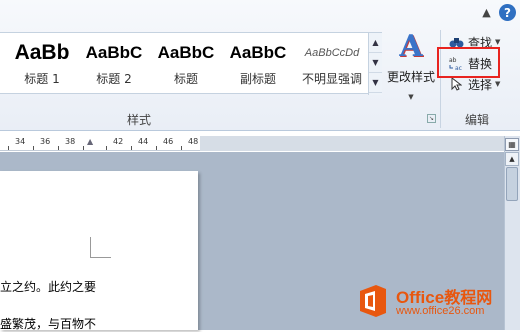  What do you see at coordinates (436, 303) in the screenshot?
I see `watermark: Office教程网 www.office26.com` at bounding box center [436, 303].